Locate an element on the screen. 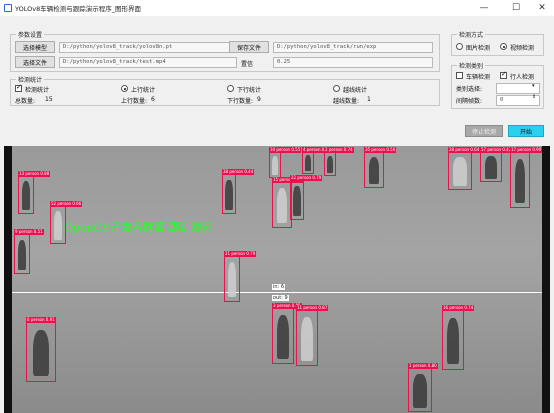  video-mode-label: 视频检测 is located at coordinates (522, 48).